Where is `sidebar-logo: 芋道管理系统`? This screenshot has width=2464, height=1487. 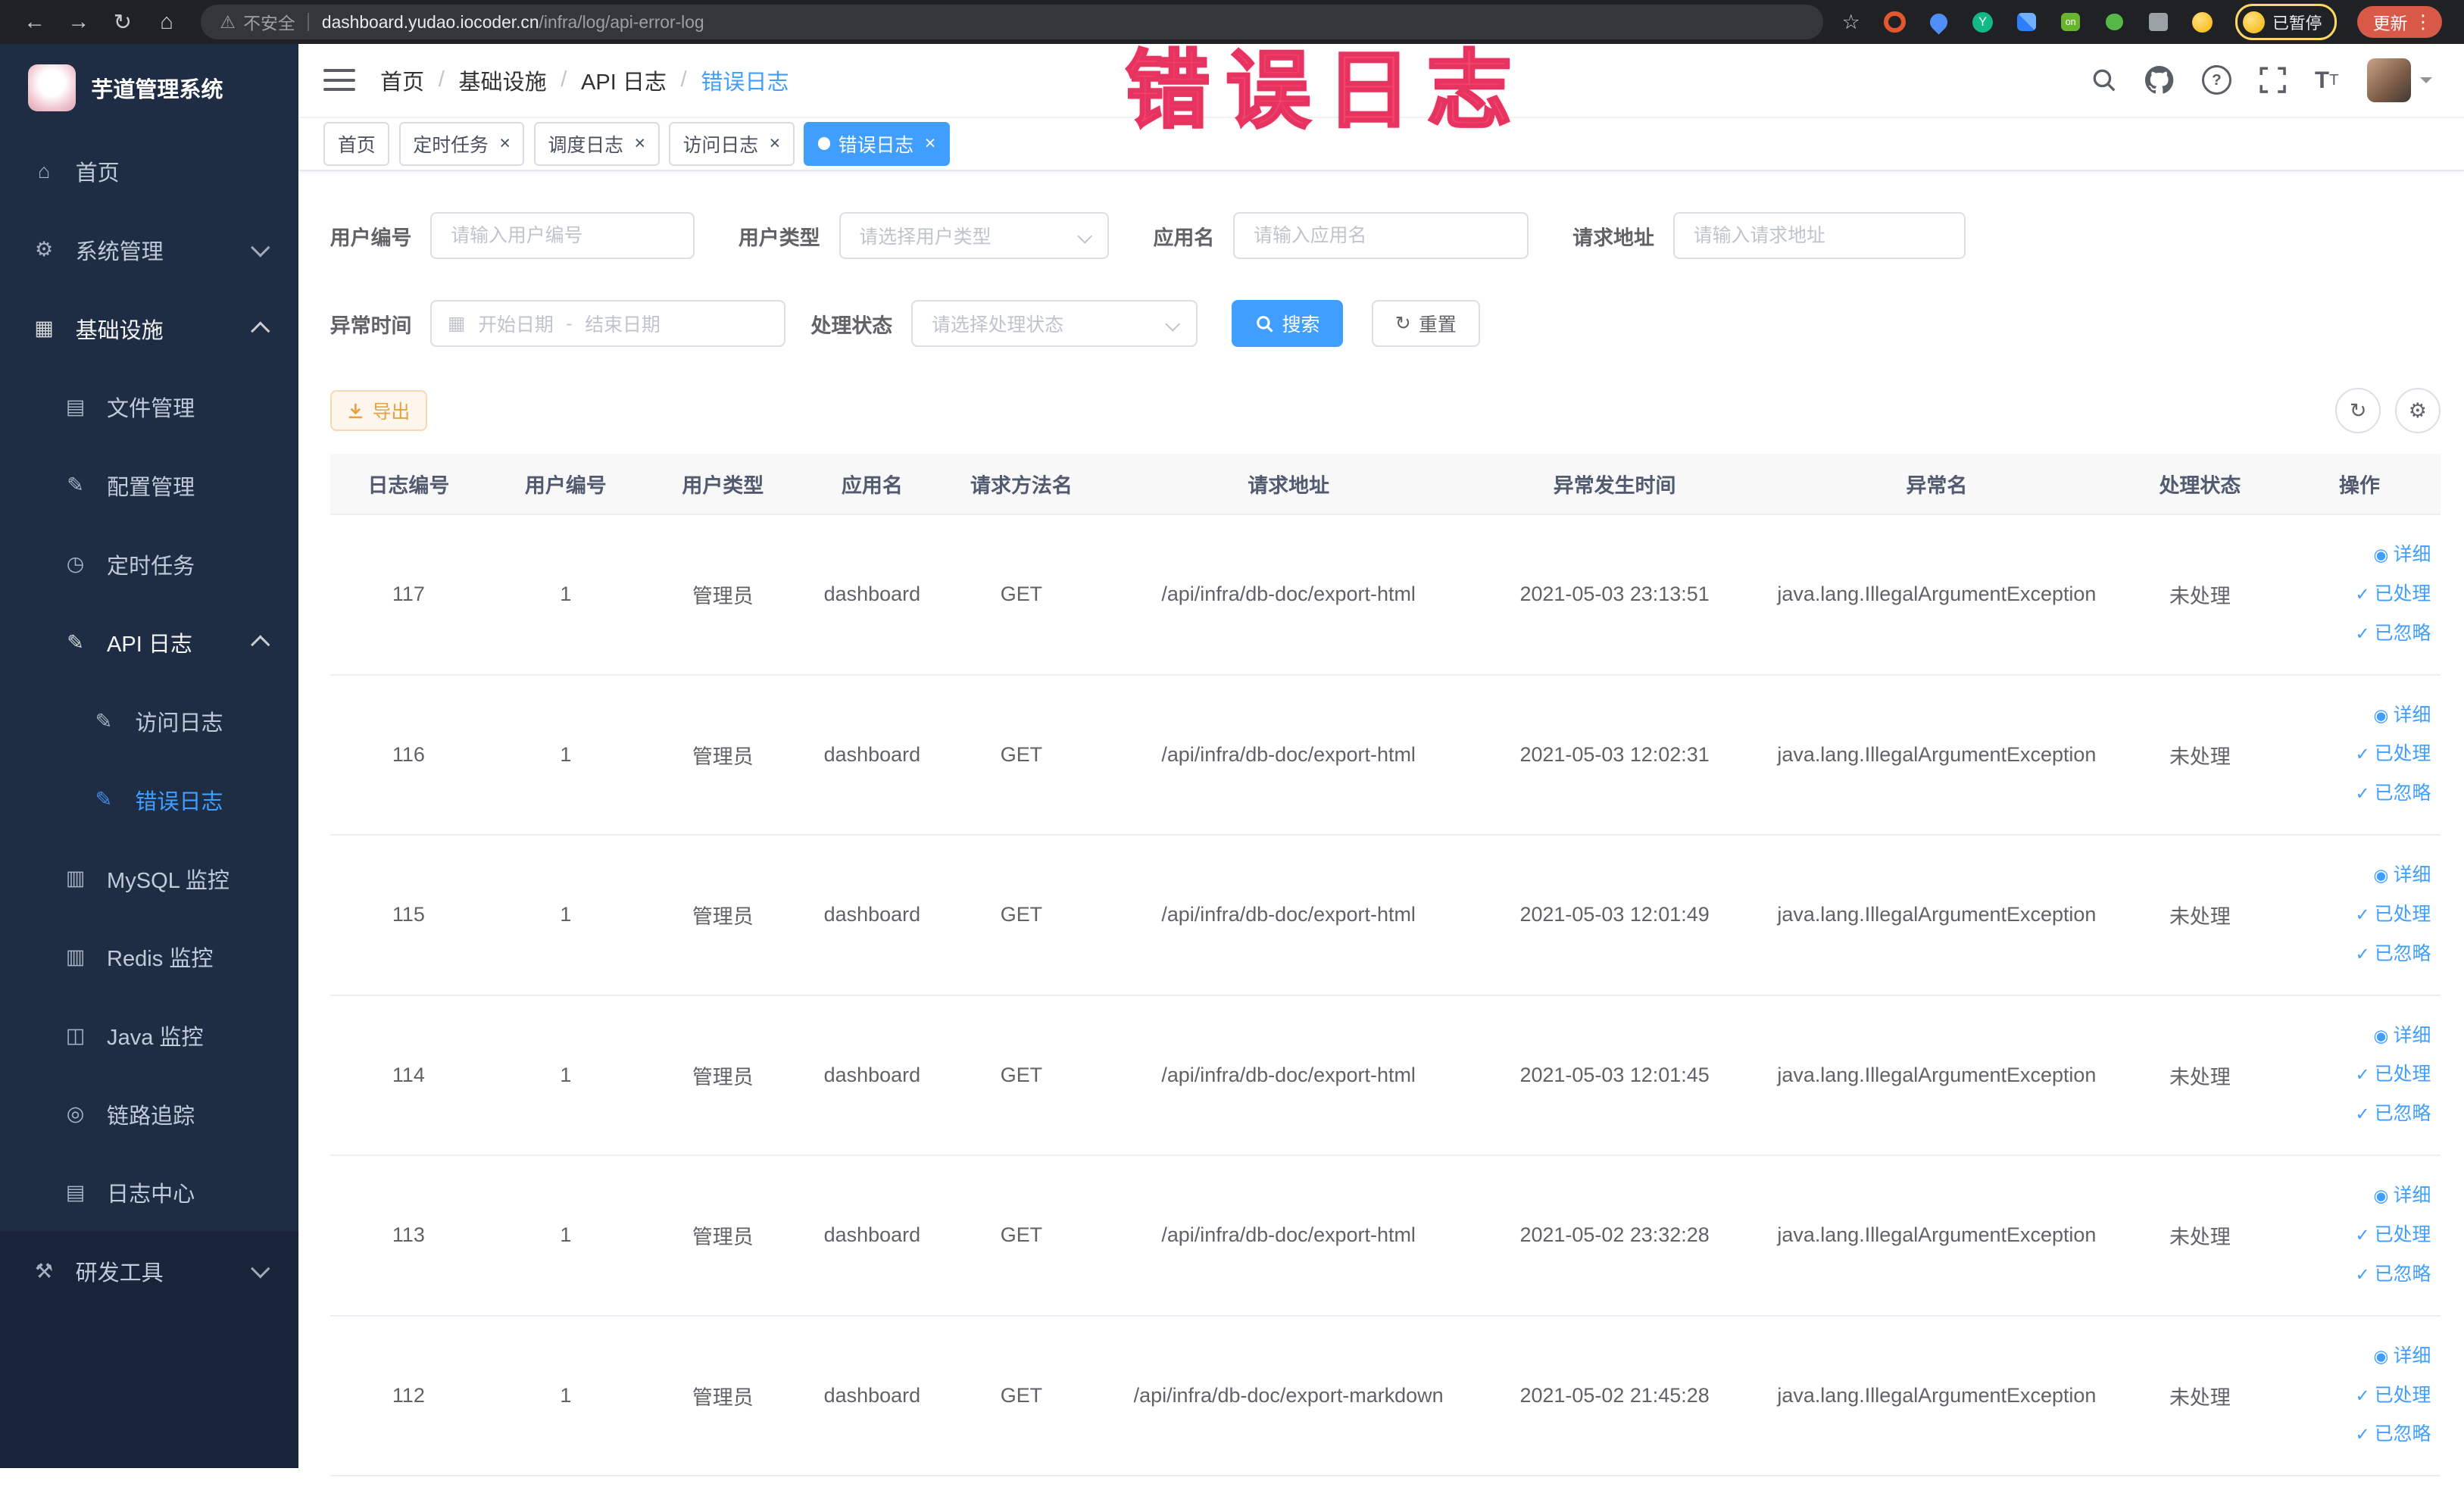 sidebar-logo: 芋道管理系统 is located at coordinates (149, 88).